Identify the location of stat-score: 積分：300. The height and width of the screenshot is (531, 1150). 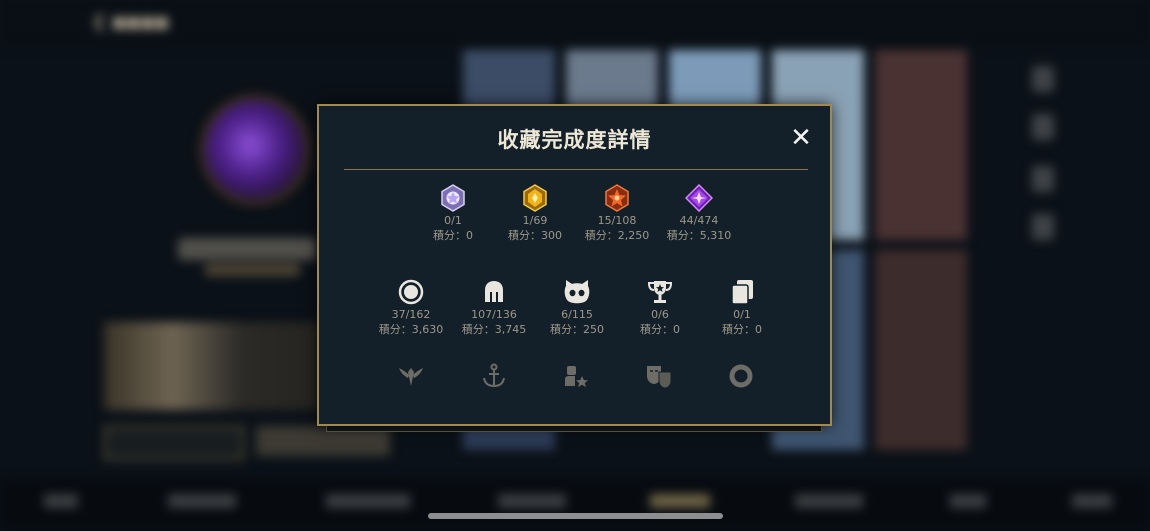
(535, 235).